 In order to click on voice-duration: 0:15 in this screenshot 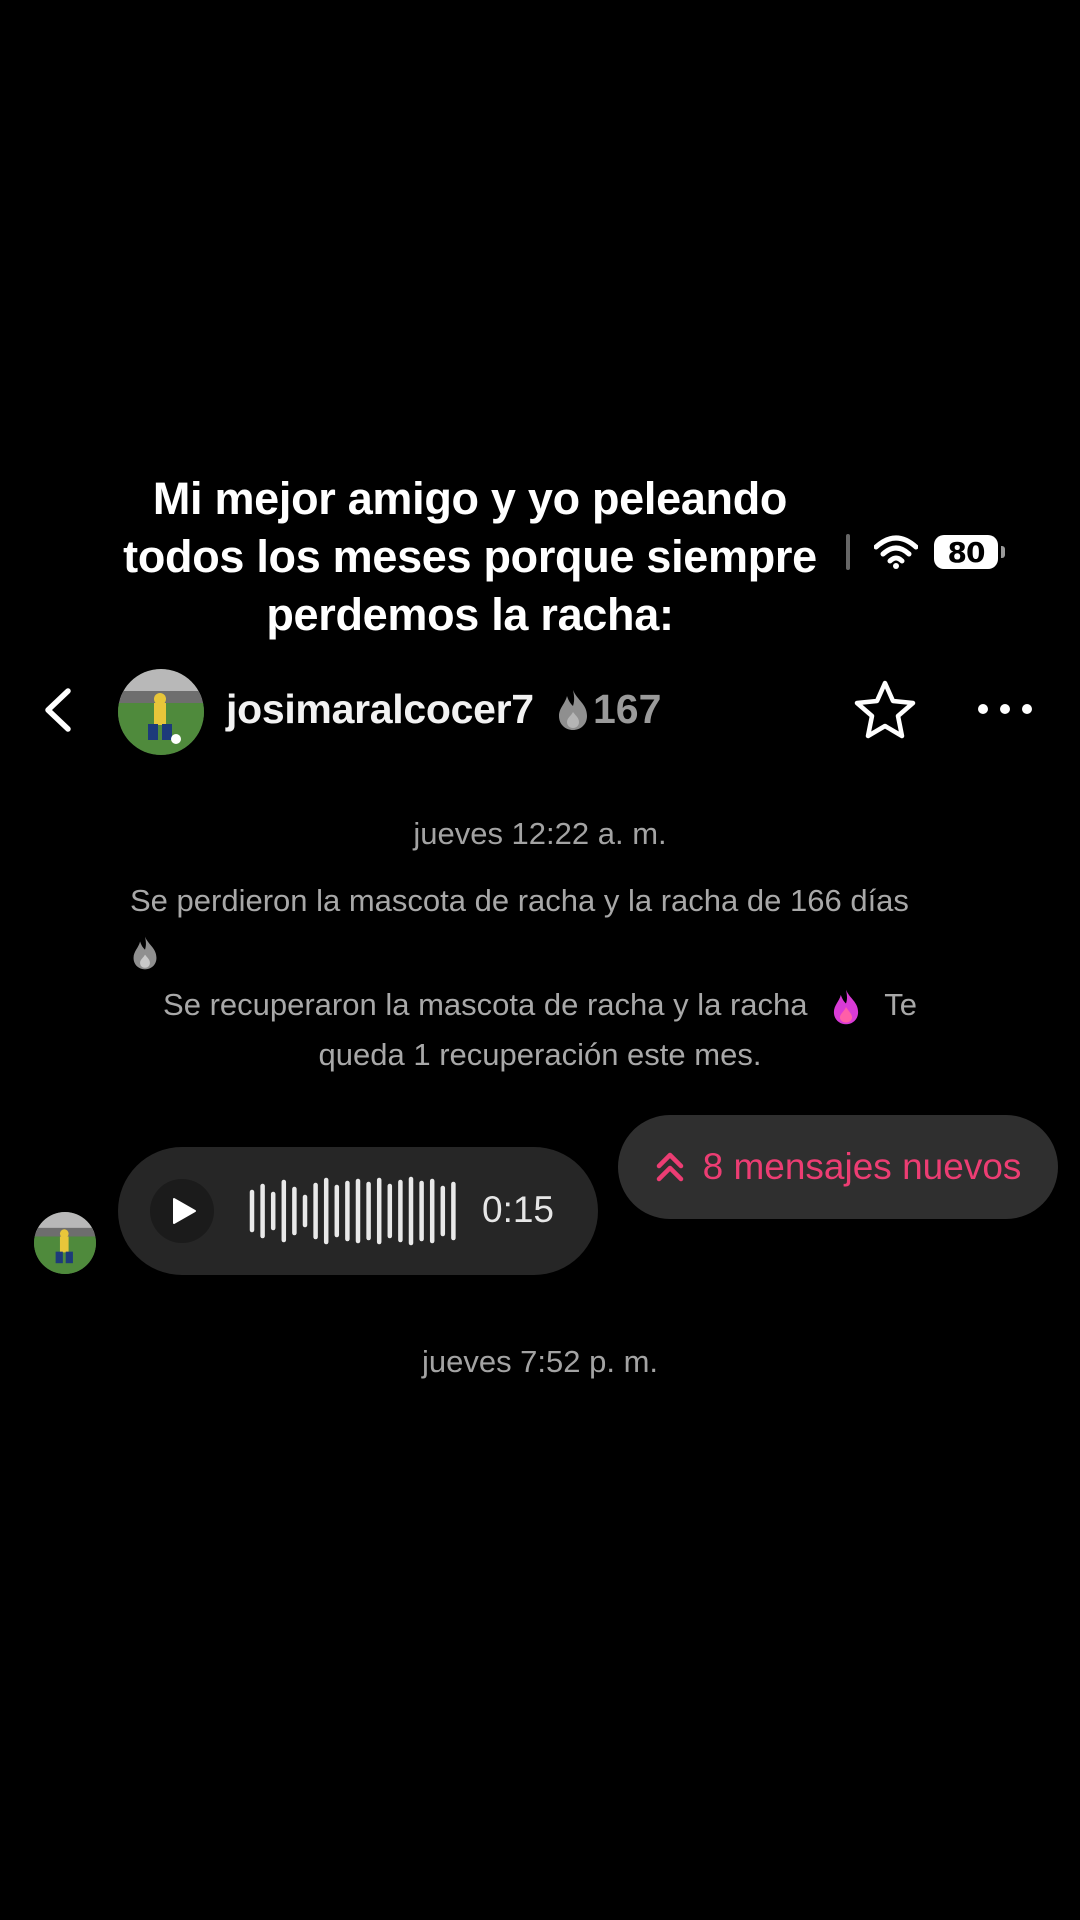, I will do `click(518, 1209)`.